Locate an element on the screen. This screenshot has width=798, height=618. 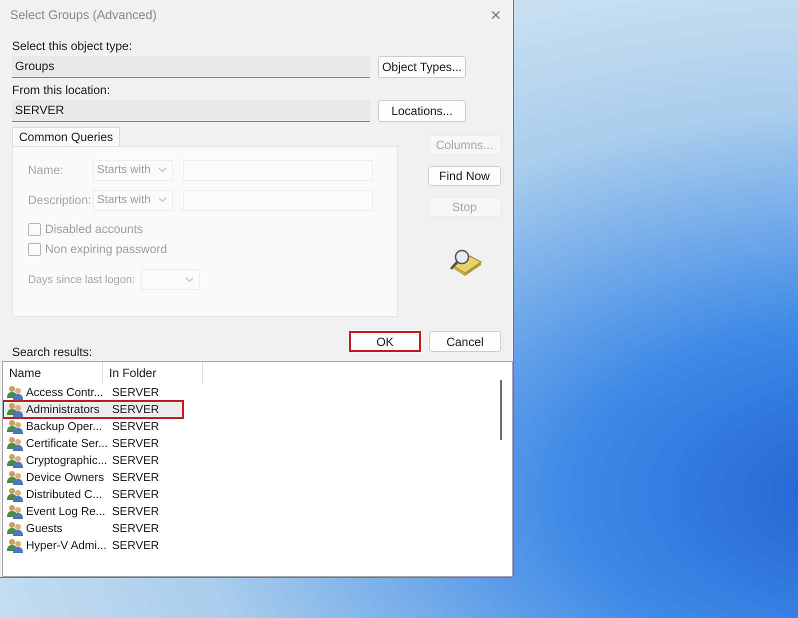
result-row: Access Contr... SERVER is located at coordinates (103, 392).